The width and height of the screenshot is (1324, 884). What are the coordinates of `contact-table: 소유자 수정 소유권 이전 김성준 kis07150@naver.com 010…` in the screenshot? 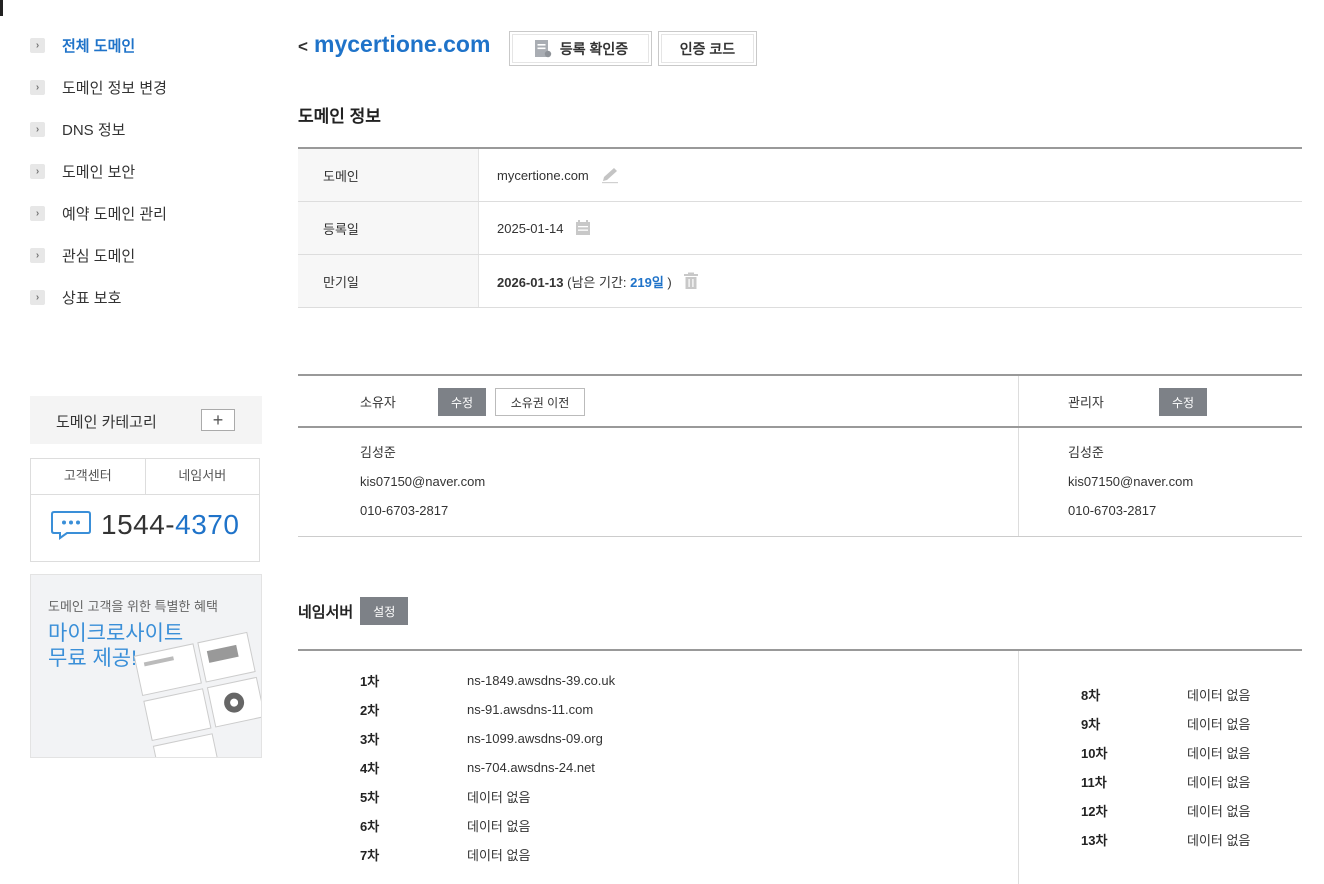 It's located at (800, 455).